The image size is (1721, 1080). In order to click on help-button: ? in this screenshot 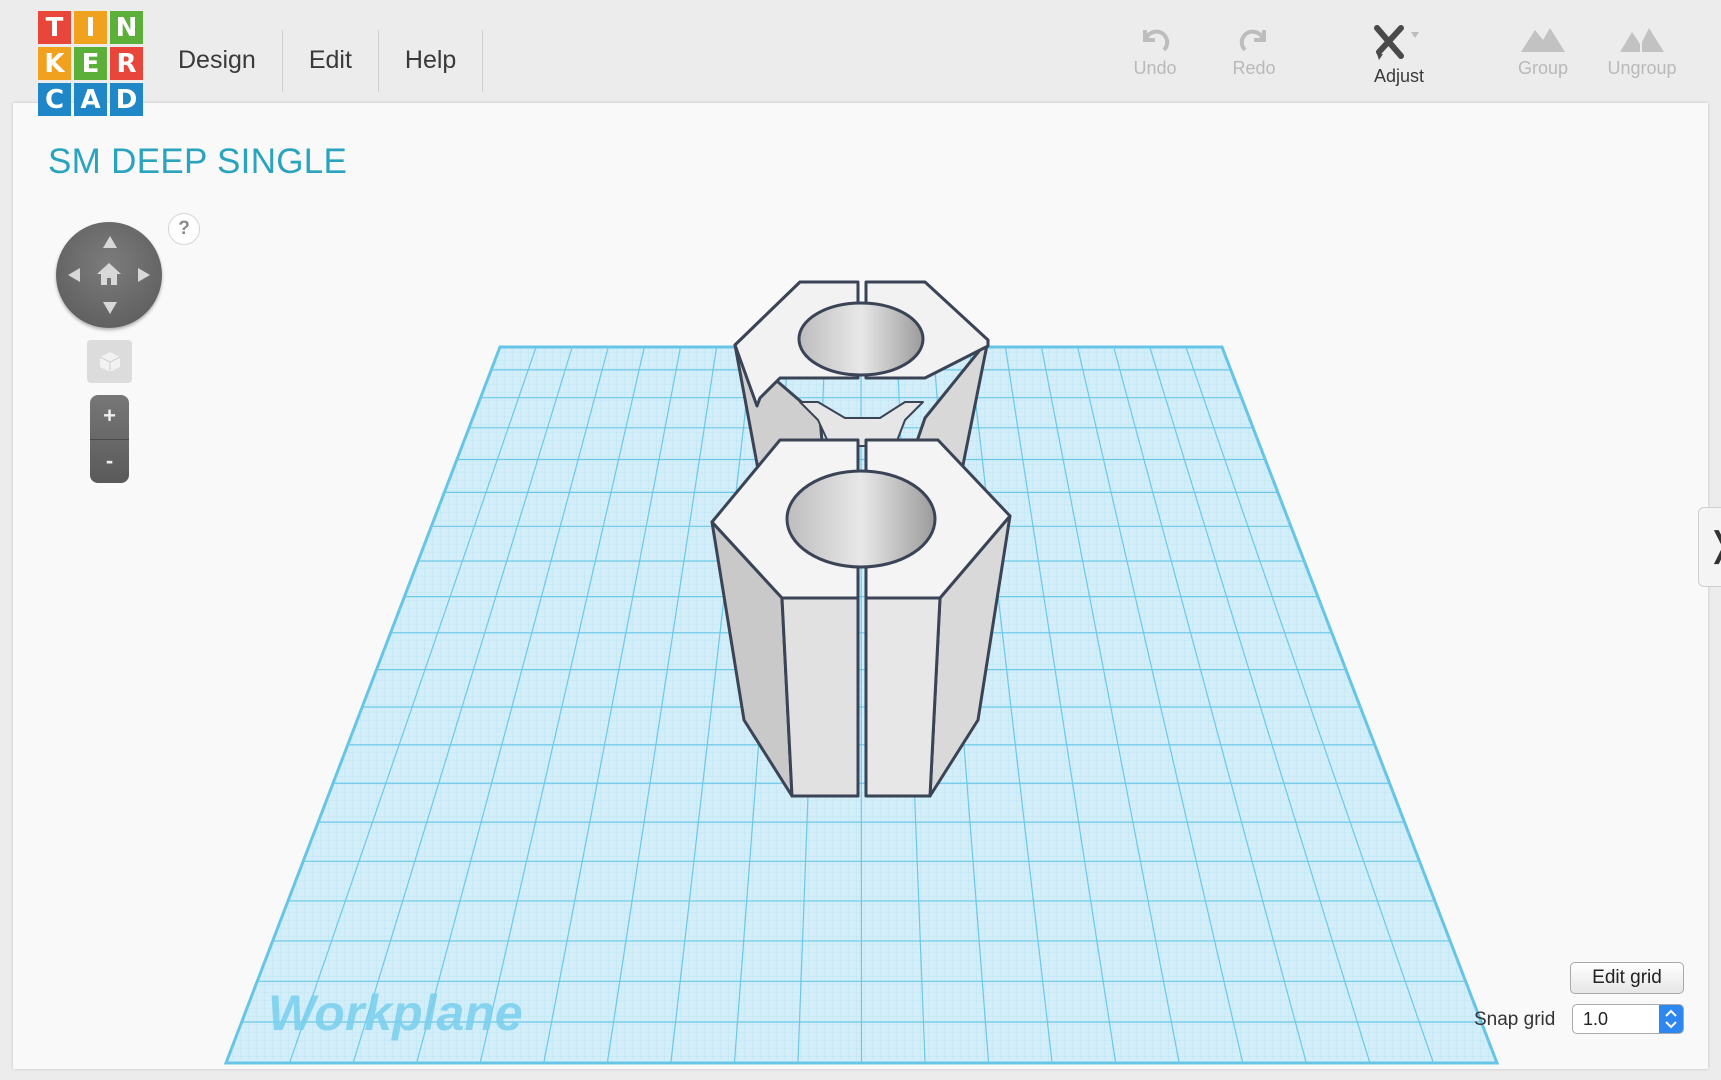, I will do `click(184, 229)`.